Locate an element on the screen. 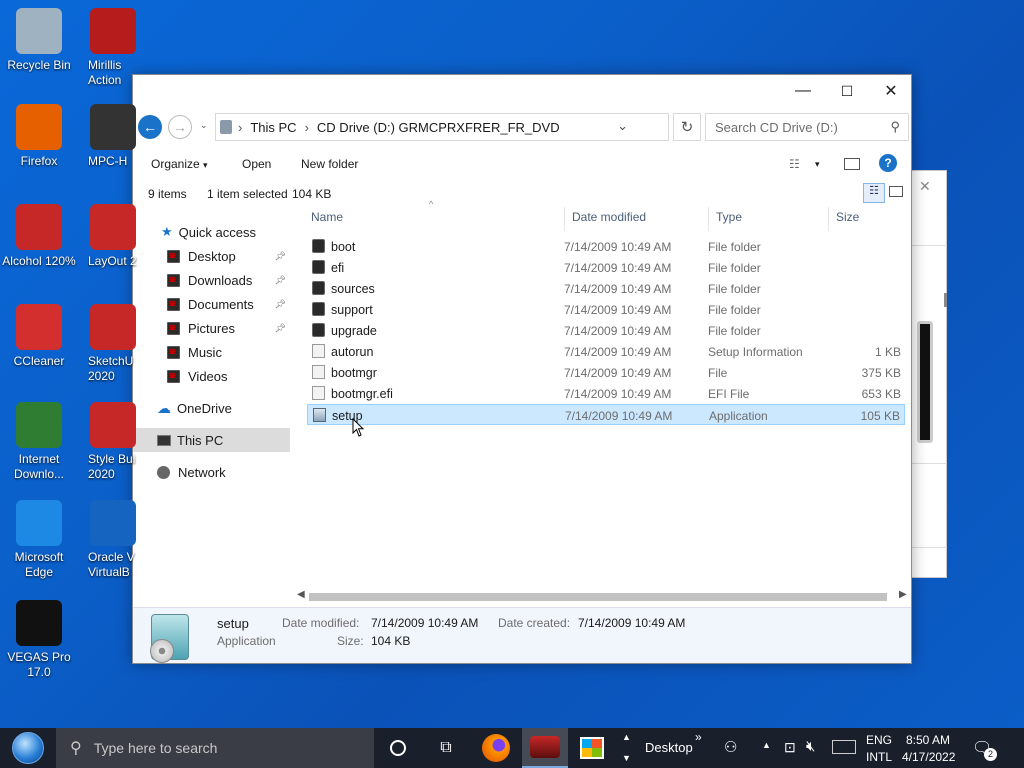 The height and width of the screenshot is (768, 1024). people-icon: ⚇ is located at coordinates (730, 753).